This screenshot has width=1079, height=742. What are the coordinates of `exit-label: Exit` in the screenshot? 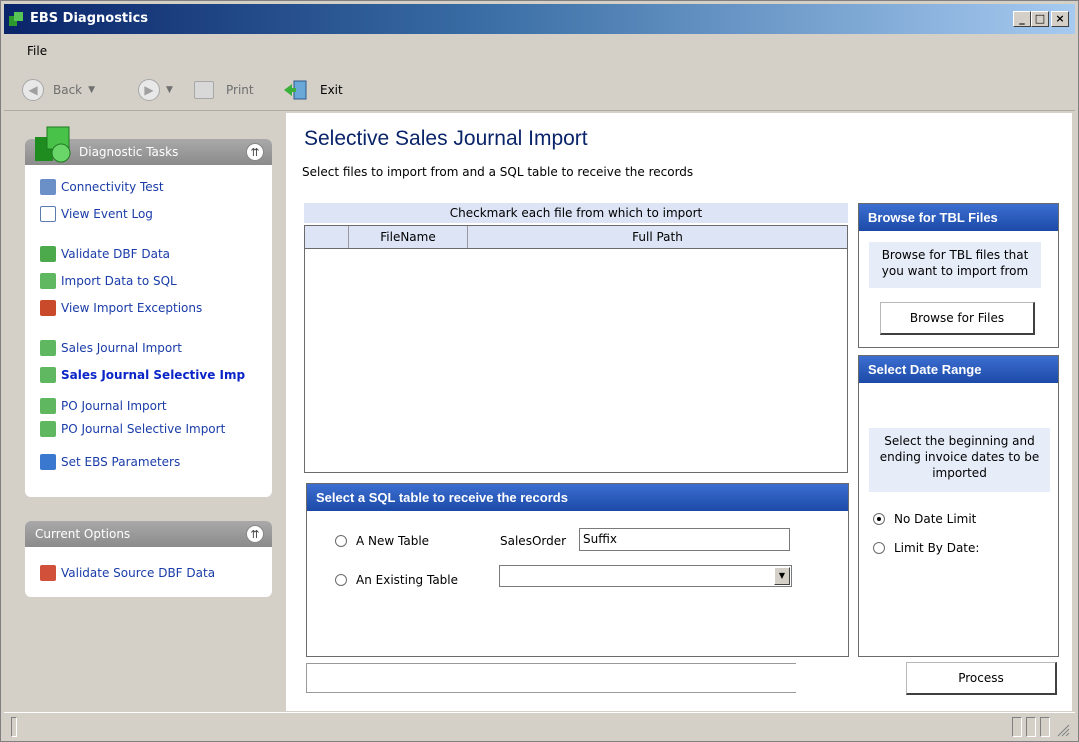 It's located at (331, 90).